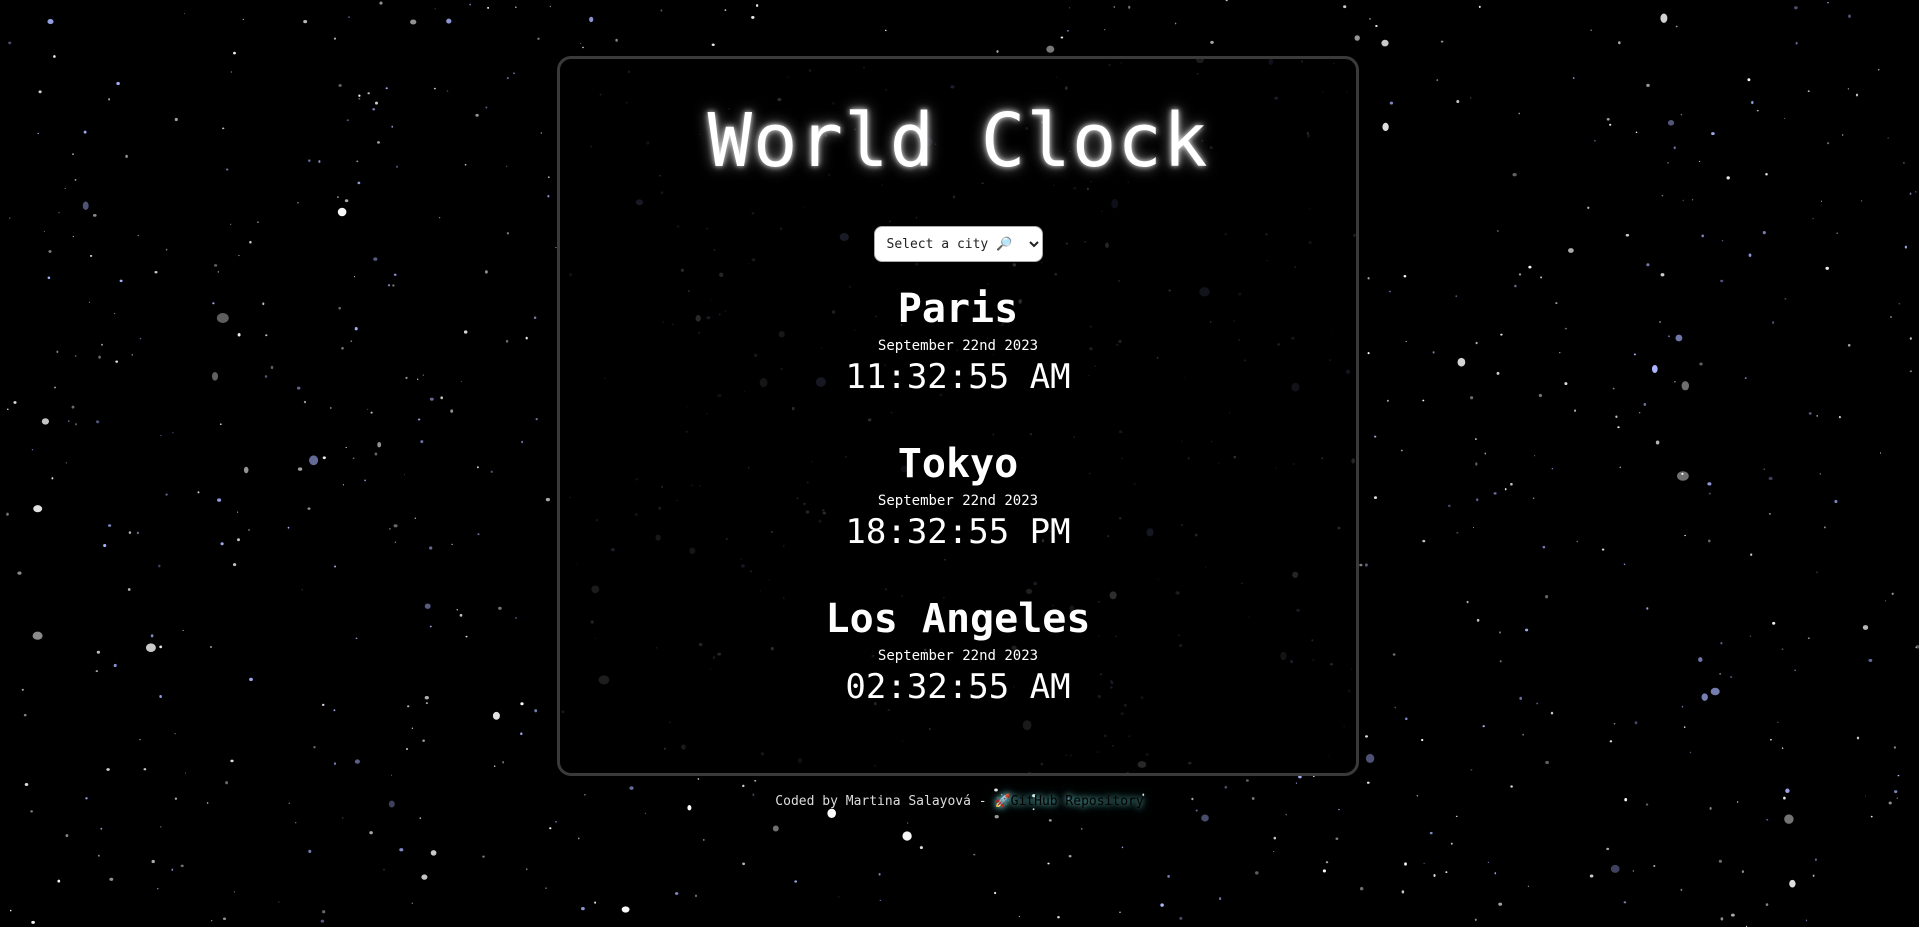  What do you see at coordinates (958, 362) in the screenshot?
I see `city-paris: Paris September 22nd 2023 11:32:55 AM` at bounding box center [958, 362].